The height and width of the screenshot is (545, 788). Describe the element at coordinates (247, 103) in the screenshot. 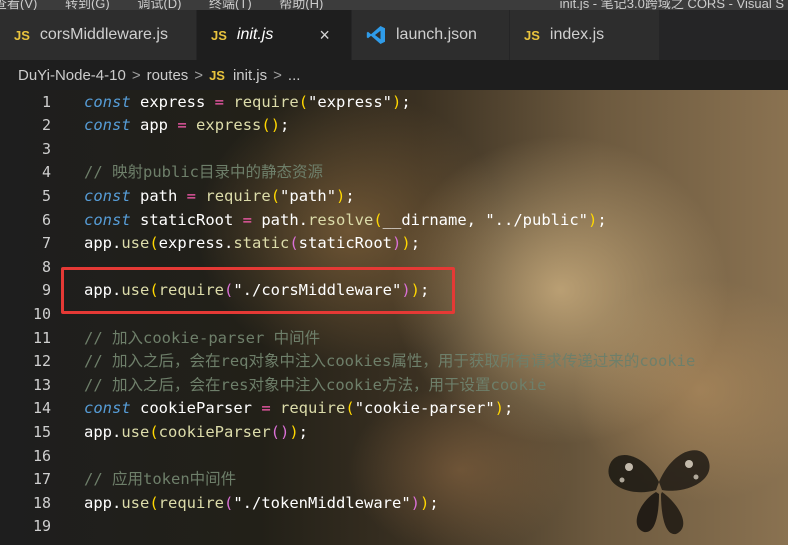

I see `code-text: const express = require("express");` at that location.